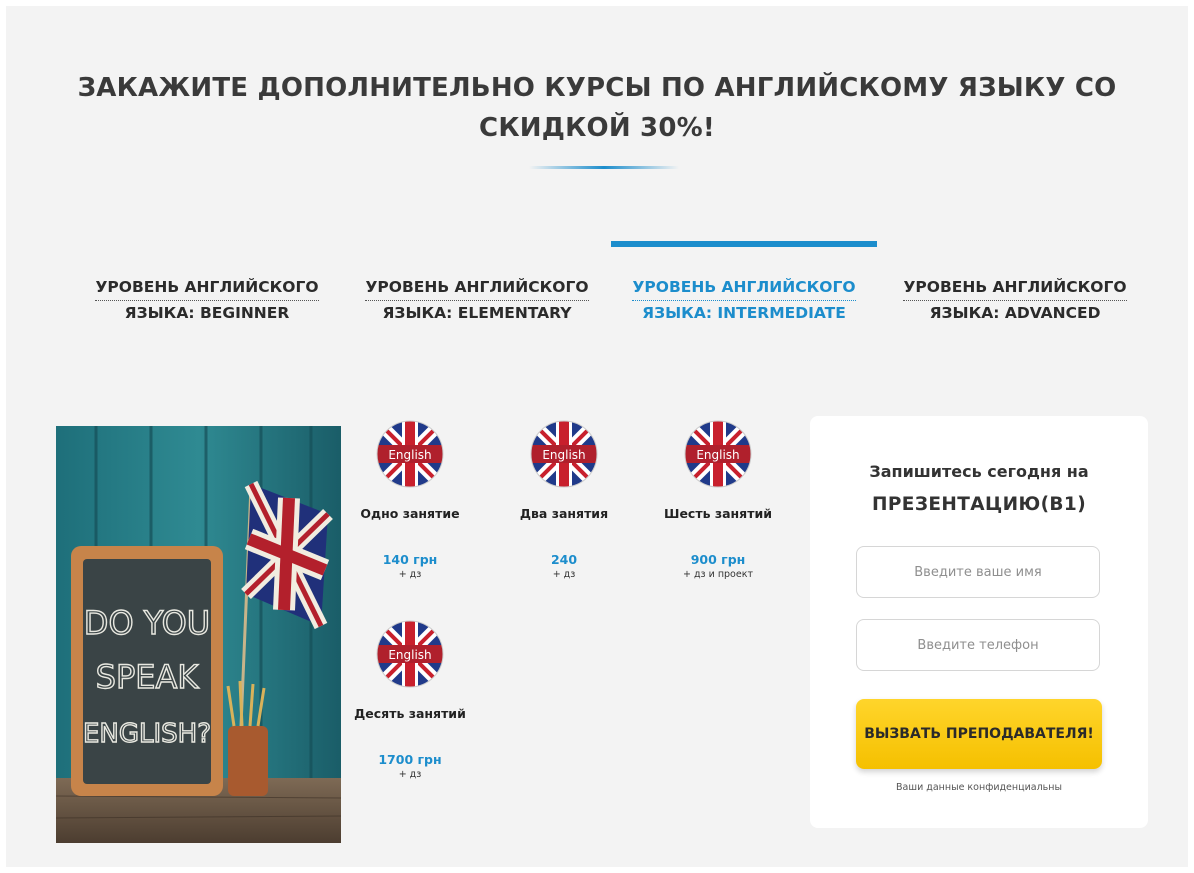  What do you see at coordinates (564, 559) in the screenshot?
I see `course-price: 240` at bounding box center [564, 559].